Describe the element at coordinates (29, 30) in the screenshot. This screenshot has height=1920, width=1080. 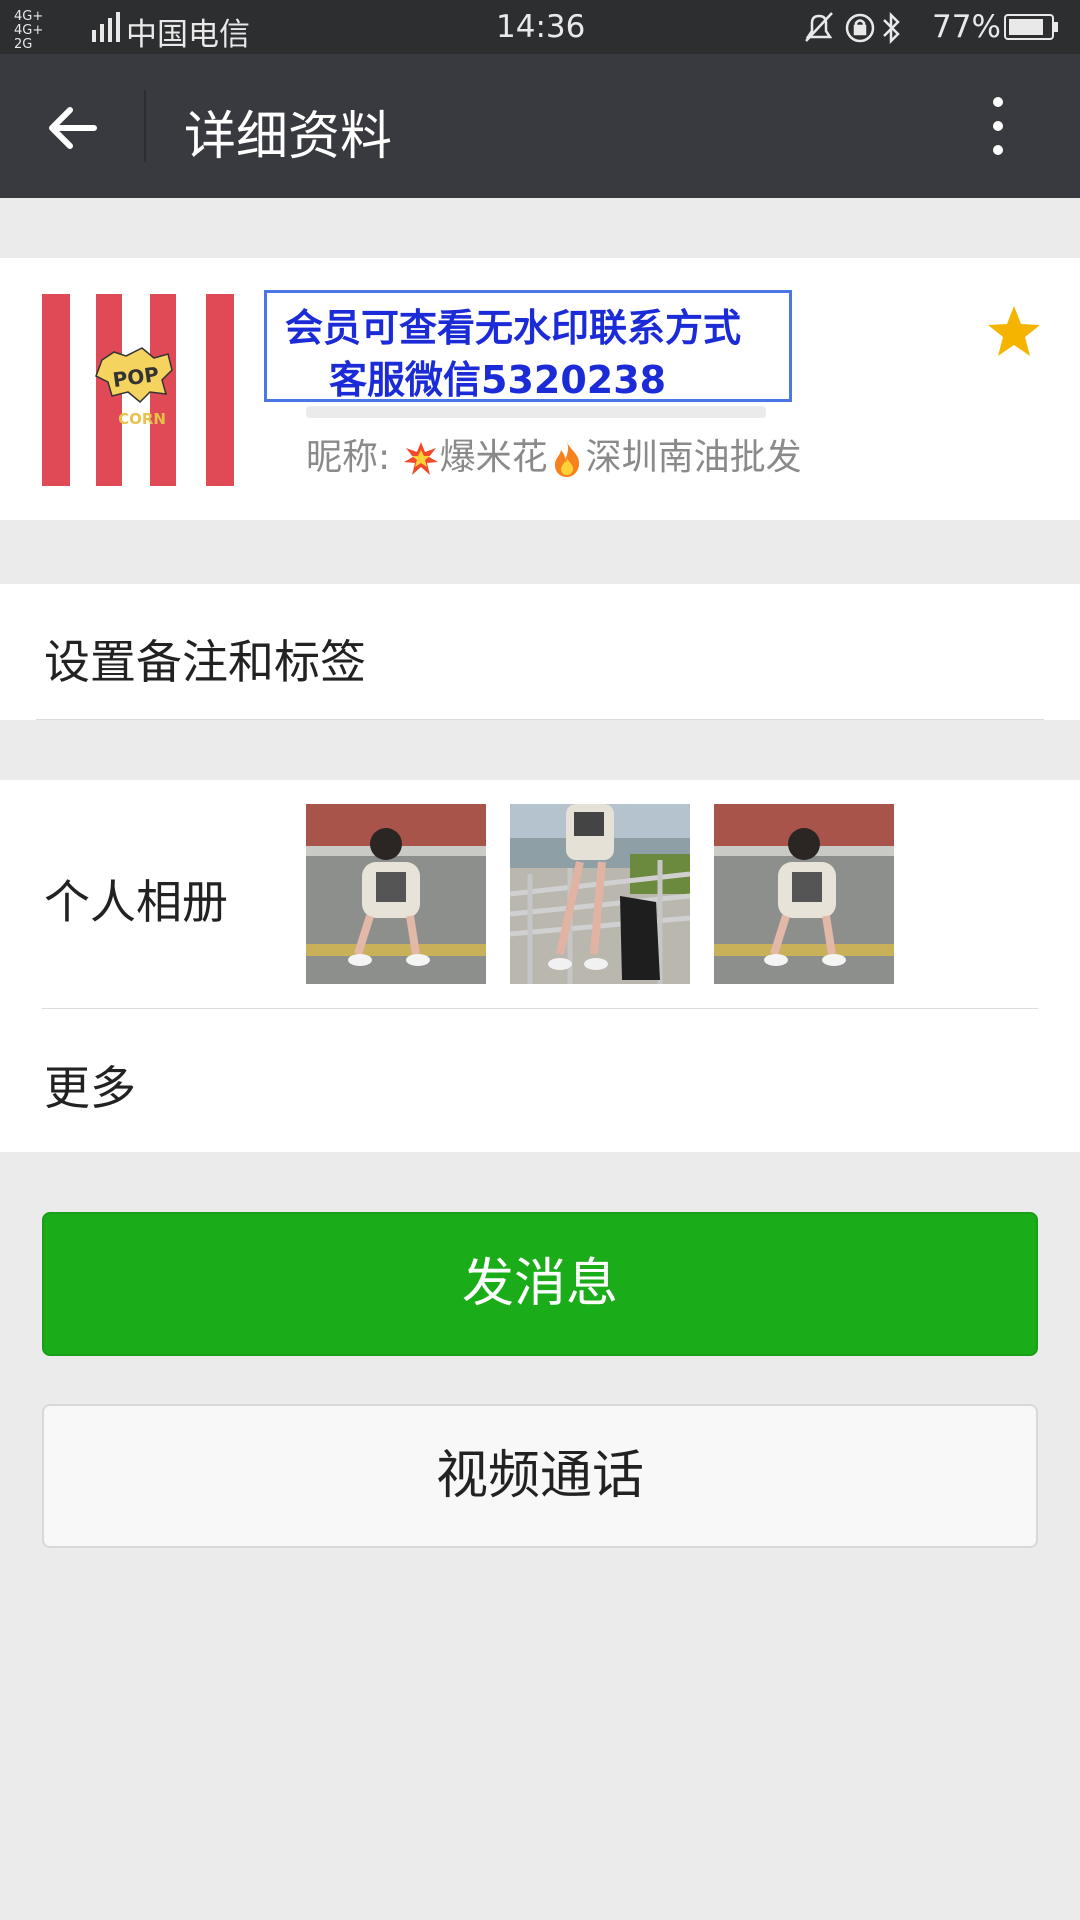
I see `network-type: 4G+ 4G+ 2G` at that location.